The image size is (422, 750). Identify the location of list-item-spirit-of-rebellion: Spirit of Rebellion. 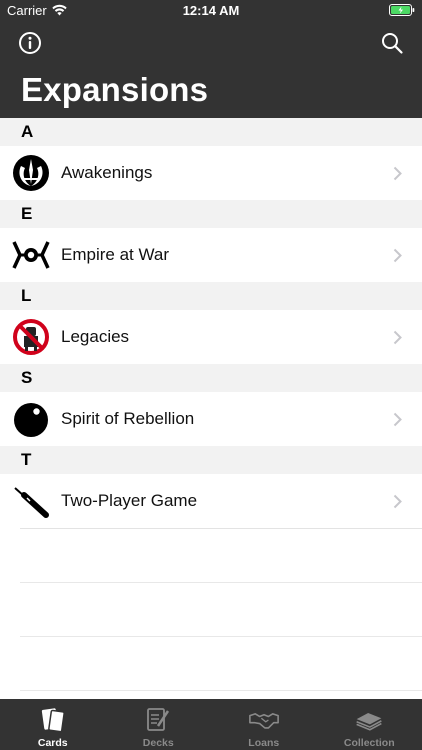
(211, 419).